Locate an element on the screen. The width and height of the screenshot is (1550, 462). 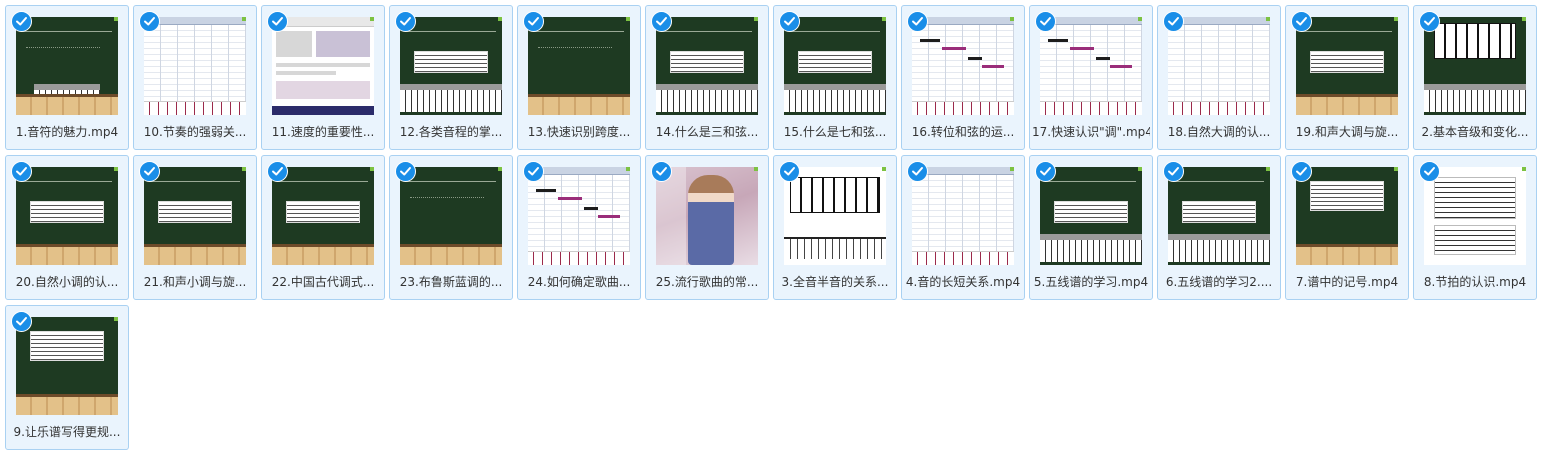
file-tile: 17.快速认识"调".mp4 is located at coordinates (1091, 77).